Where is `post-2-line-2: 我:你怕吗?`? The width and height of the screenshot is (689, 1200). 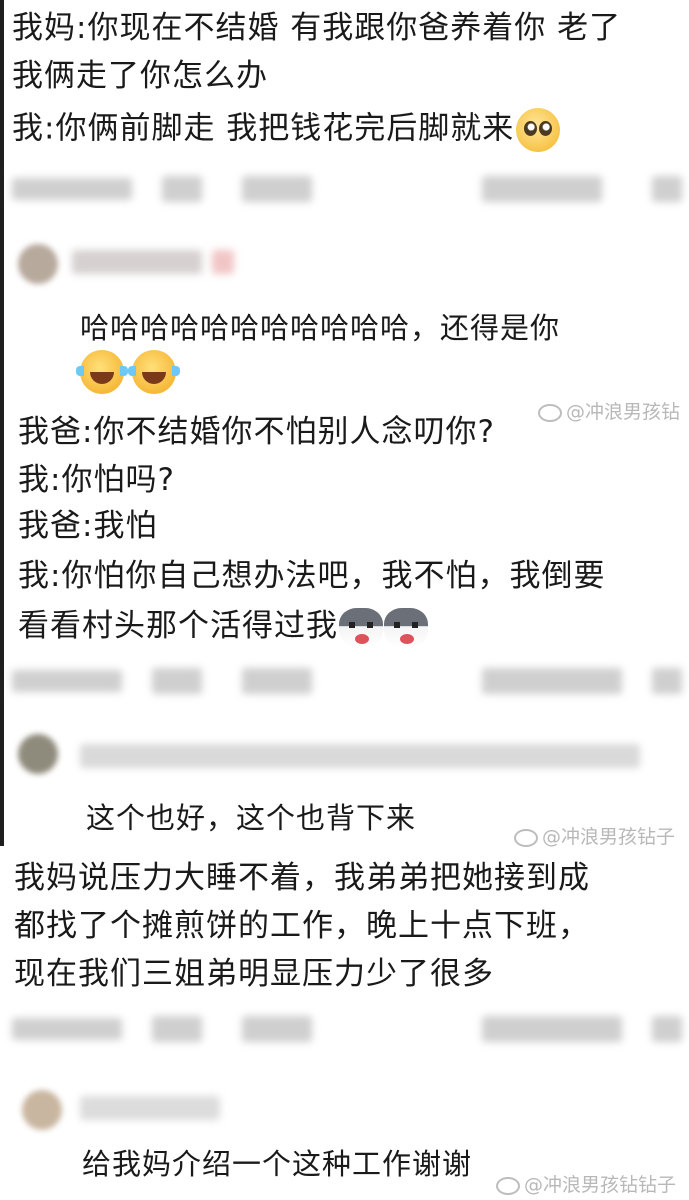 post-2-line-2: 我:你怕吗? is located at coordinates (96, 480).